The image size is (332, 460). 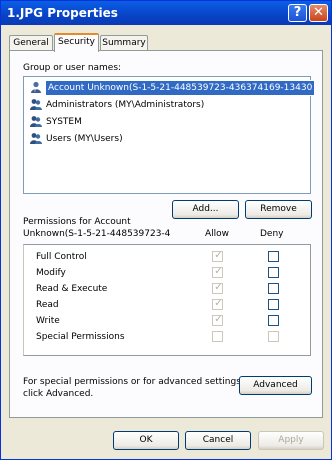 I want to click on permission-label: Full Control, so click(x=61, y=257).